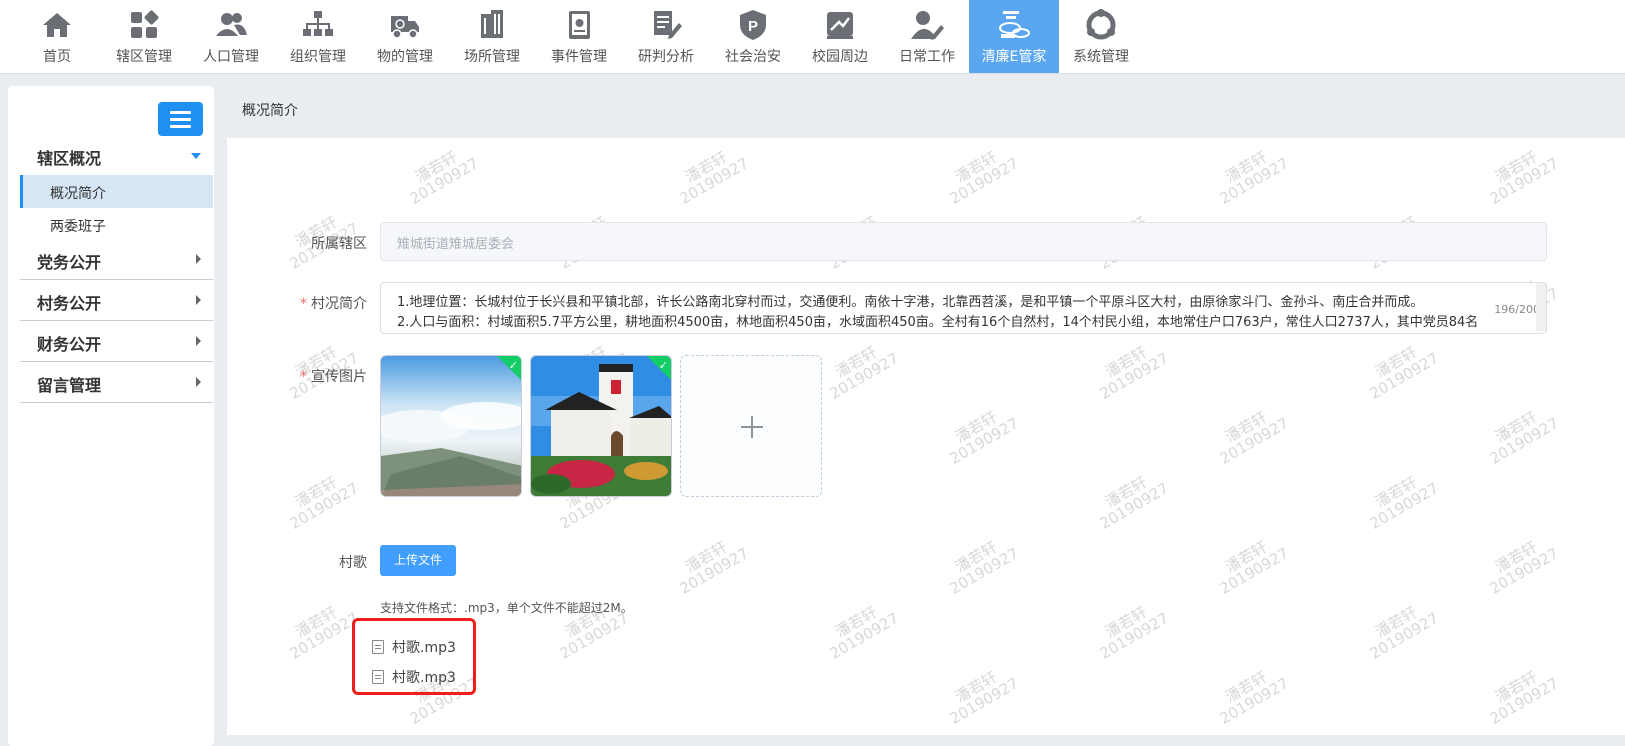 The height and width of the screenshot is (746, 1625). Describe the element at coordinates (601, 426) in the screenshot. I see `promo-image-2: ✓` at that location.